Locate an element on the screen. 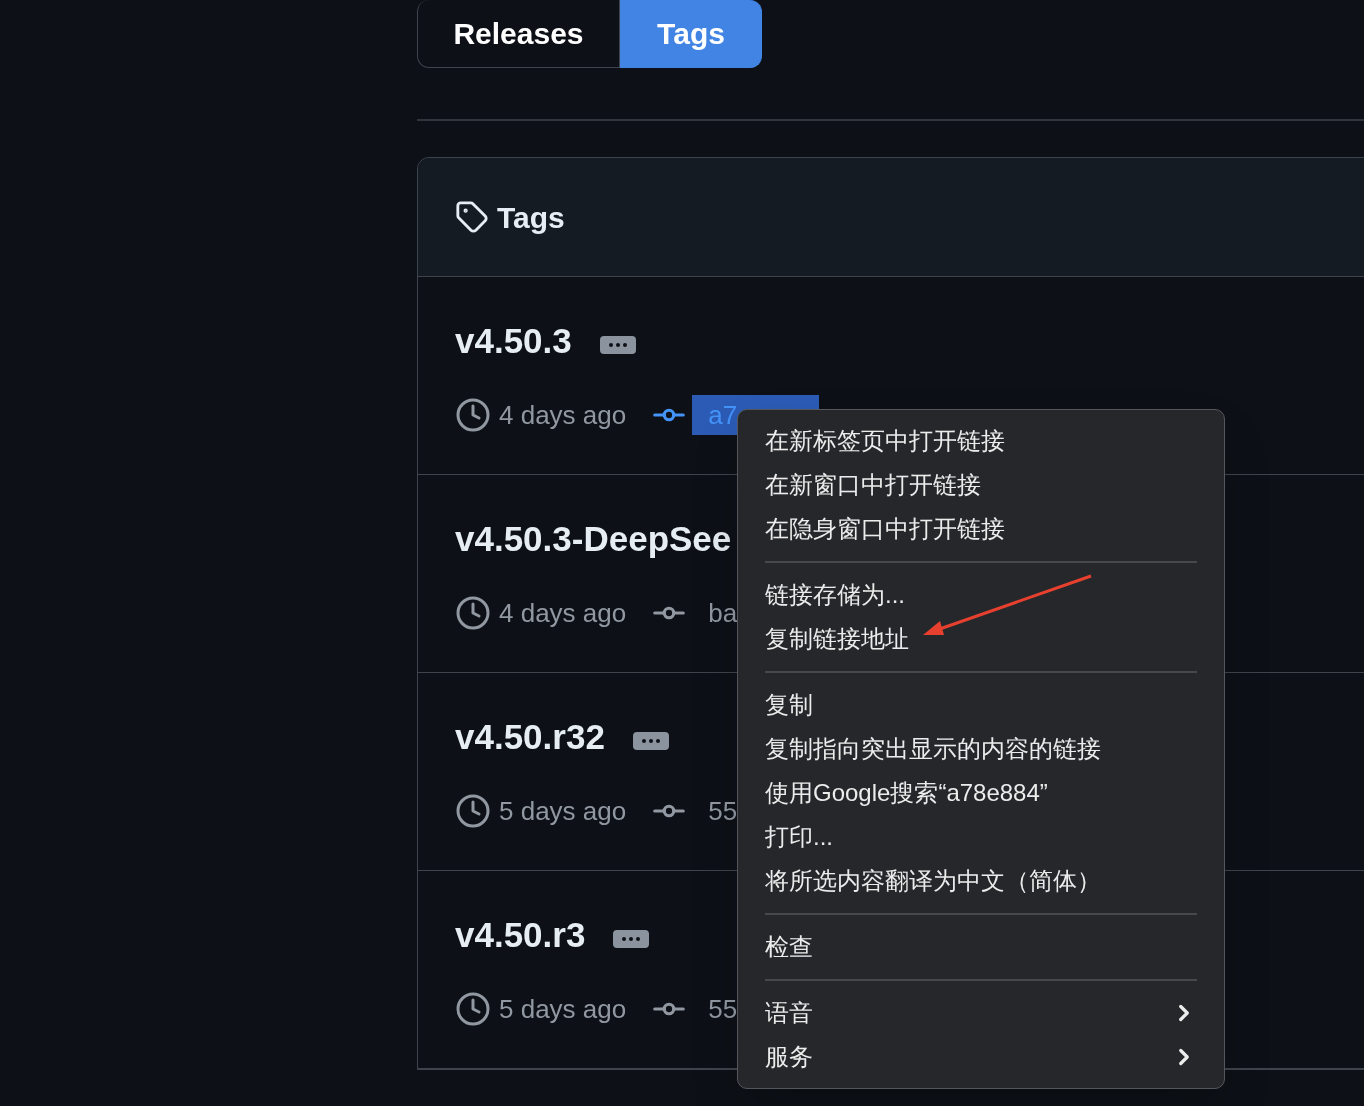  panel-title: Tags is located at coordinates (531, 217).